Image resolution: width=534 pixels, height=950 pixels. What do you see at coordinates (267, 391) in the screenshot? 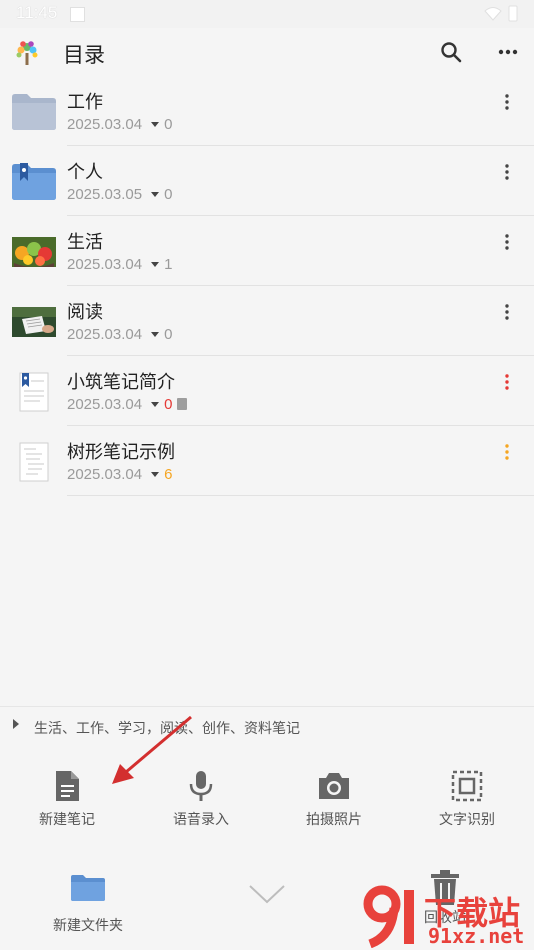
I see `list-item: 小筑笔记简介 2025.03.04 0` at bounding box center [267, 391].